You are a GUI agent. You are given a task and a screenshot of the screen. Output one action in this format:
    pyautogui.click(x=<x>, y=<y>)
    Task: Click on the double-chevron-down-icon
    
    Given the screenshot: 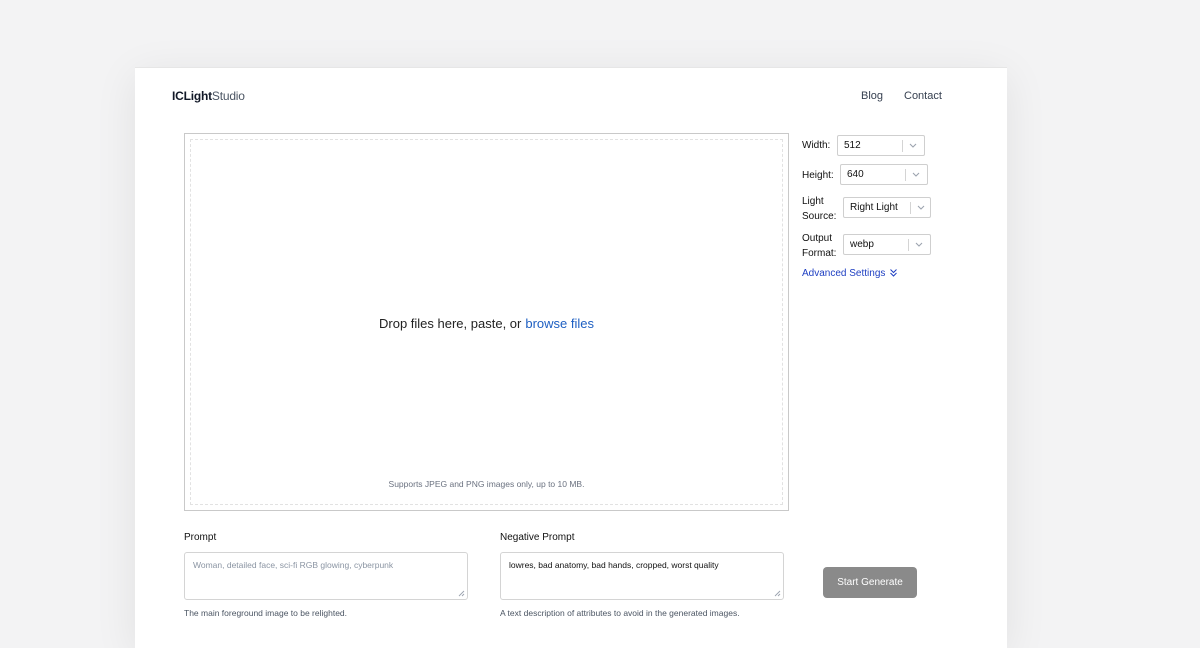 What is the action you would take?
    pyautogui.click(x=894, y=273)
    